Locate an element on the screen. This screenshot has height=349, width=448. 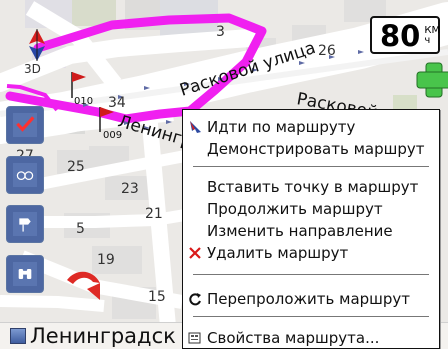
menu-item-label: Удалить маршрут is located at coordinates (278, 252).